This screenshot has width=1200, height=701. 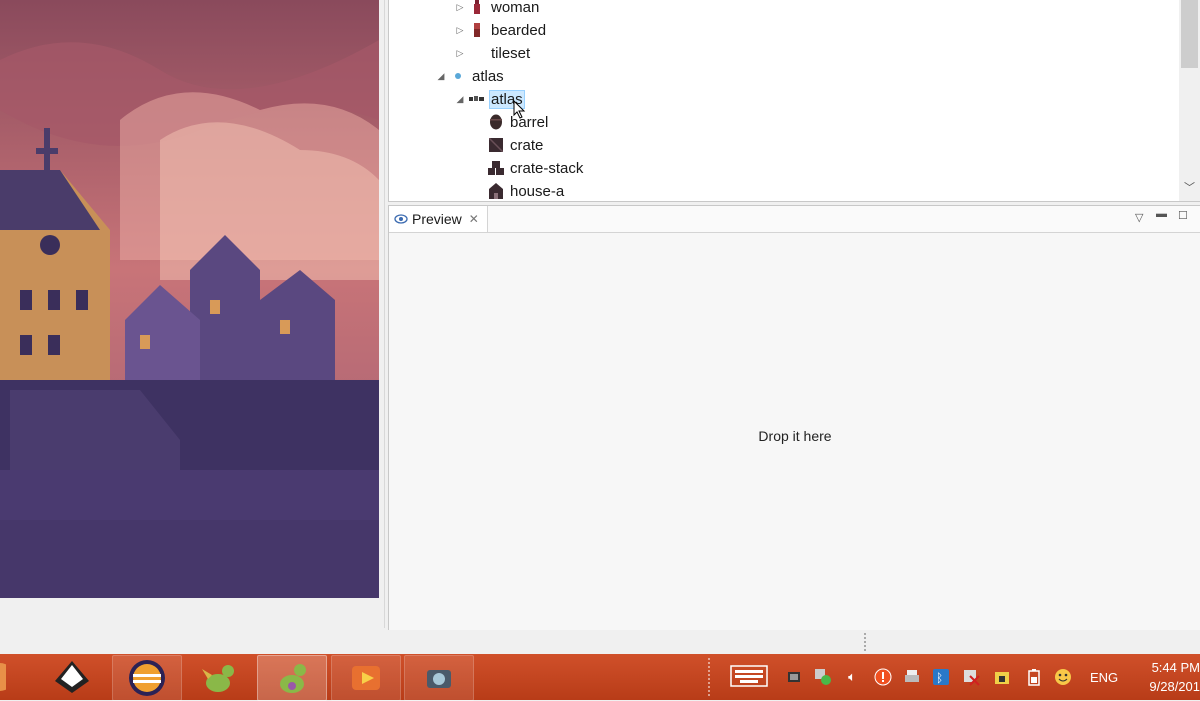 I want to click on tree-item-woman: ▷ woman, so click(x=498, y=9).